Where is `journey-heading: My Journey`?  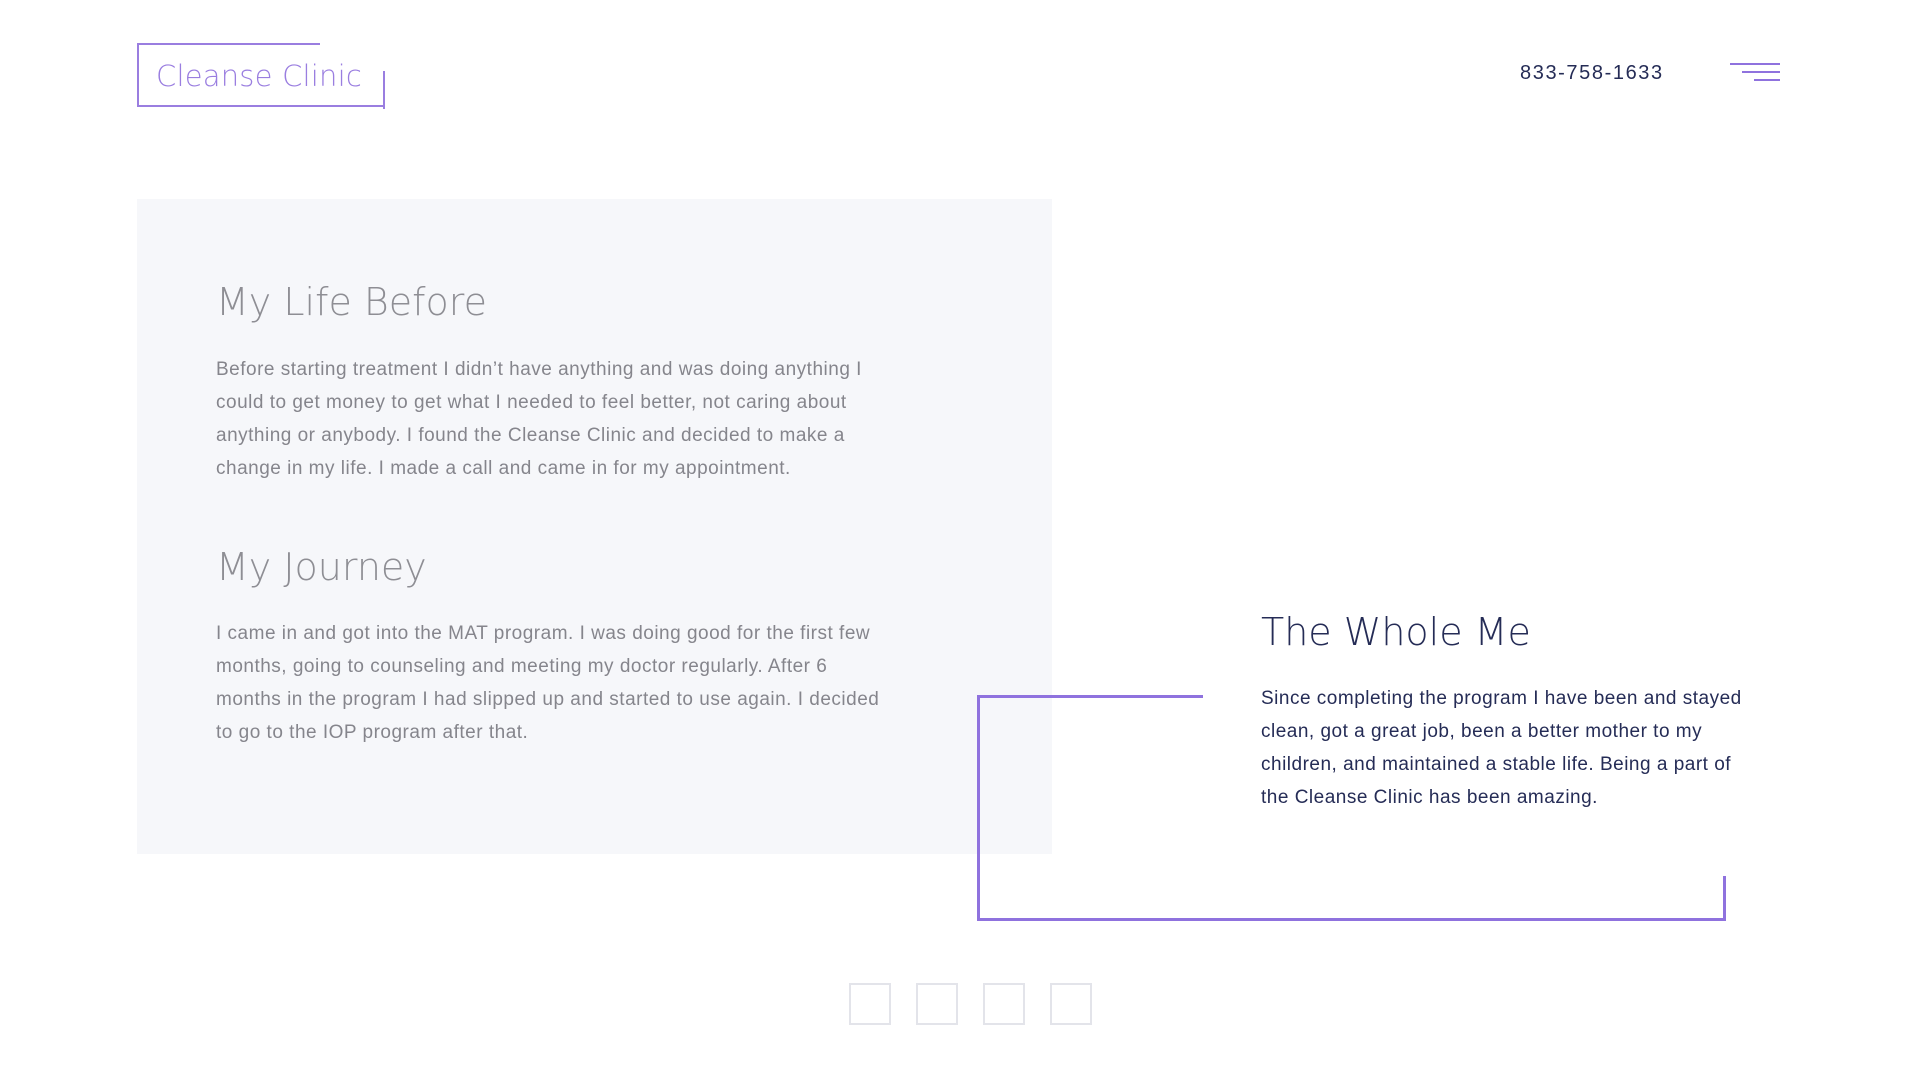
journey-heading: My Journey is located at coordinates (321, 567).